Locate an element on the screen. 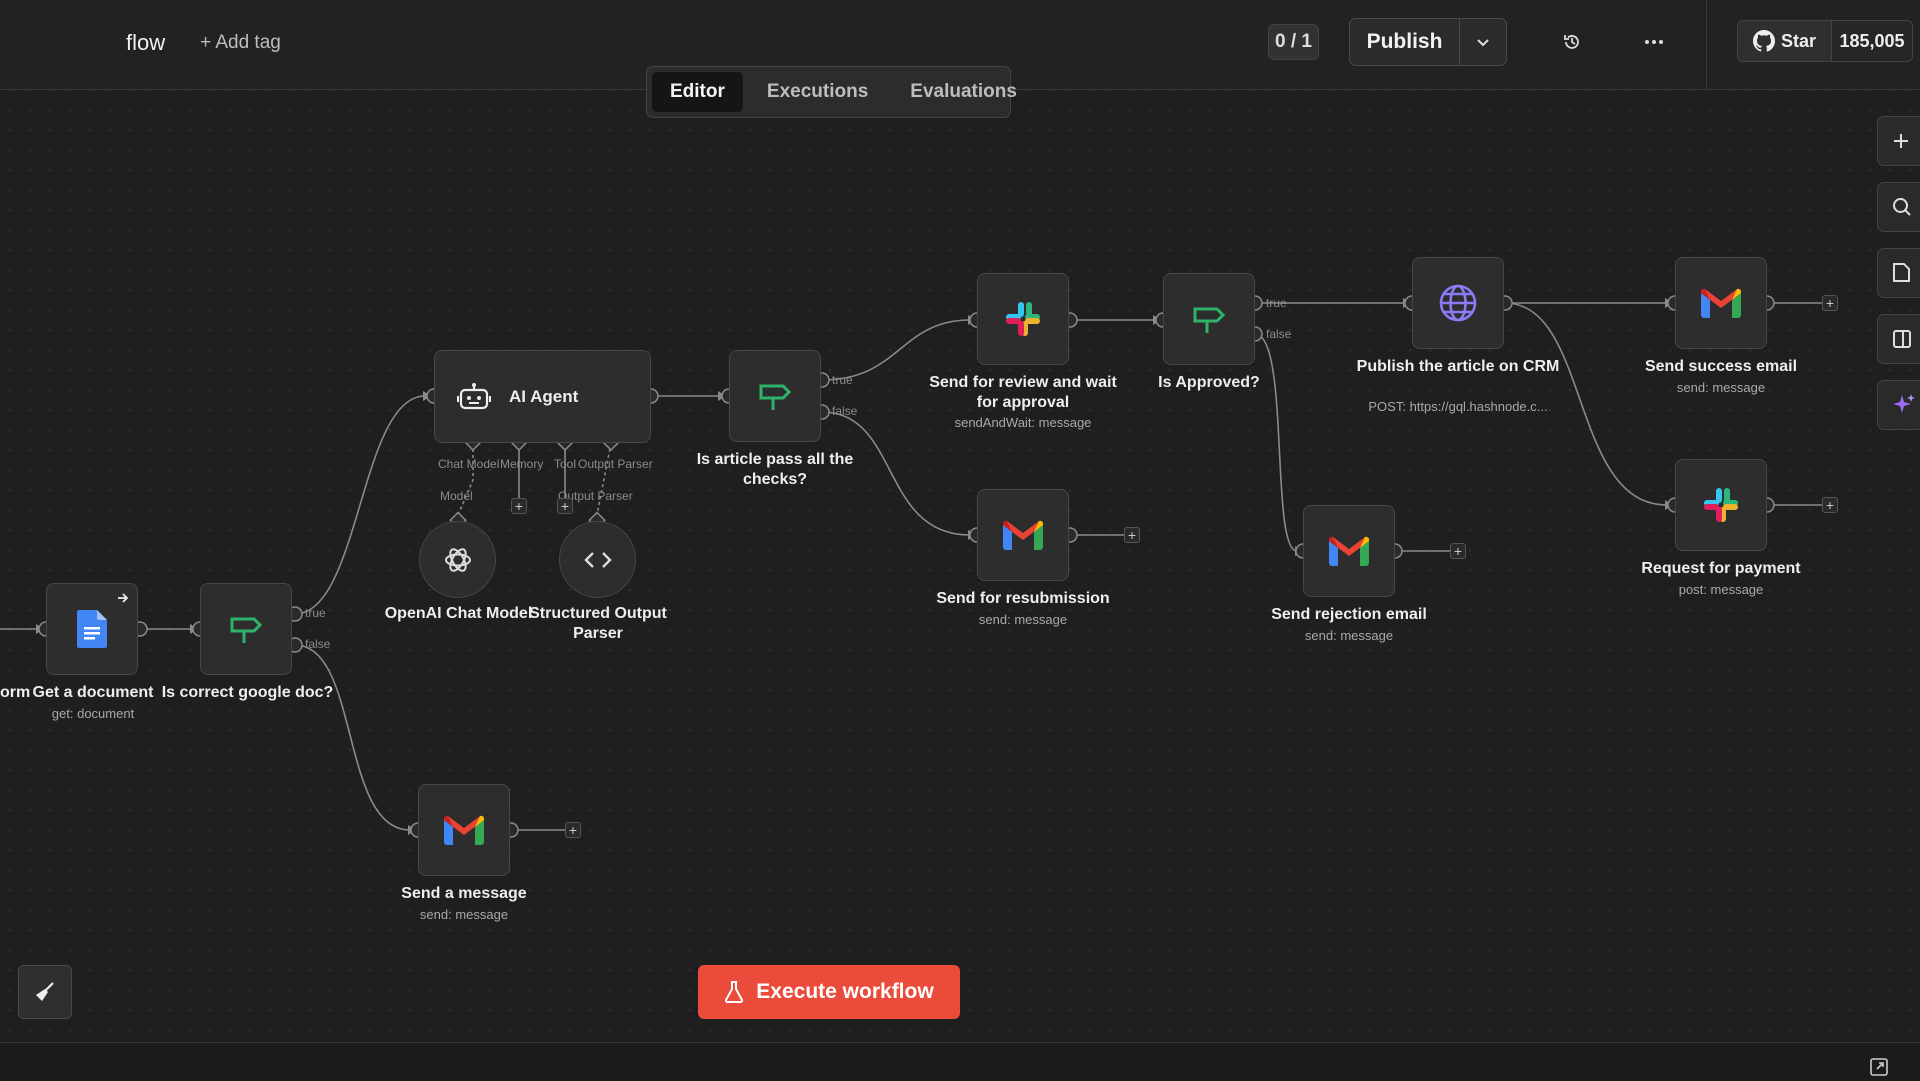  node-send-for-resubmission is located at coordinates (1023, 535).